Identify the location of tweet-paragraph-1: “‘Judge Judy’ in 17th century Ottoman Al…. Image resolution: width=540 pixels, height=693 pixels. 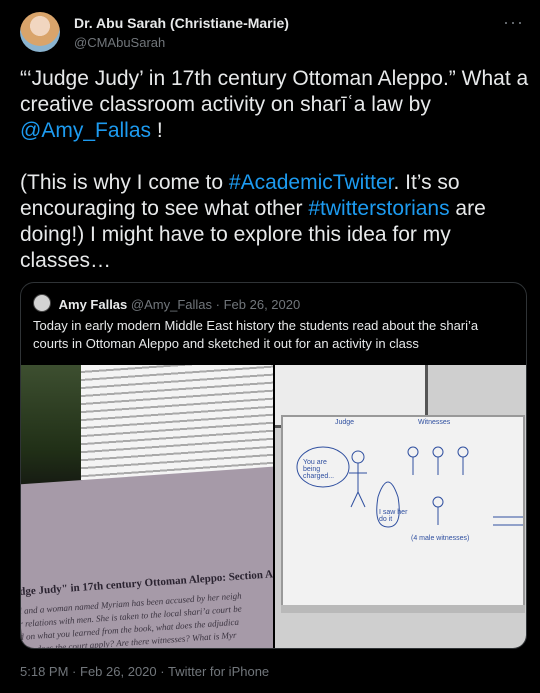
(275, 105).